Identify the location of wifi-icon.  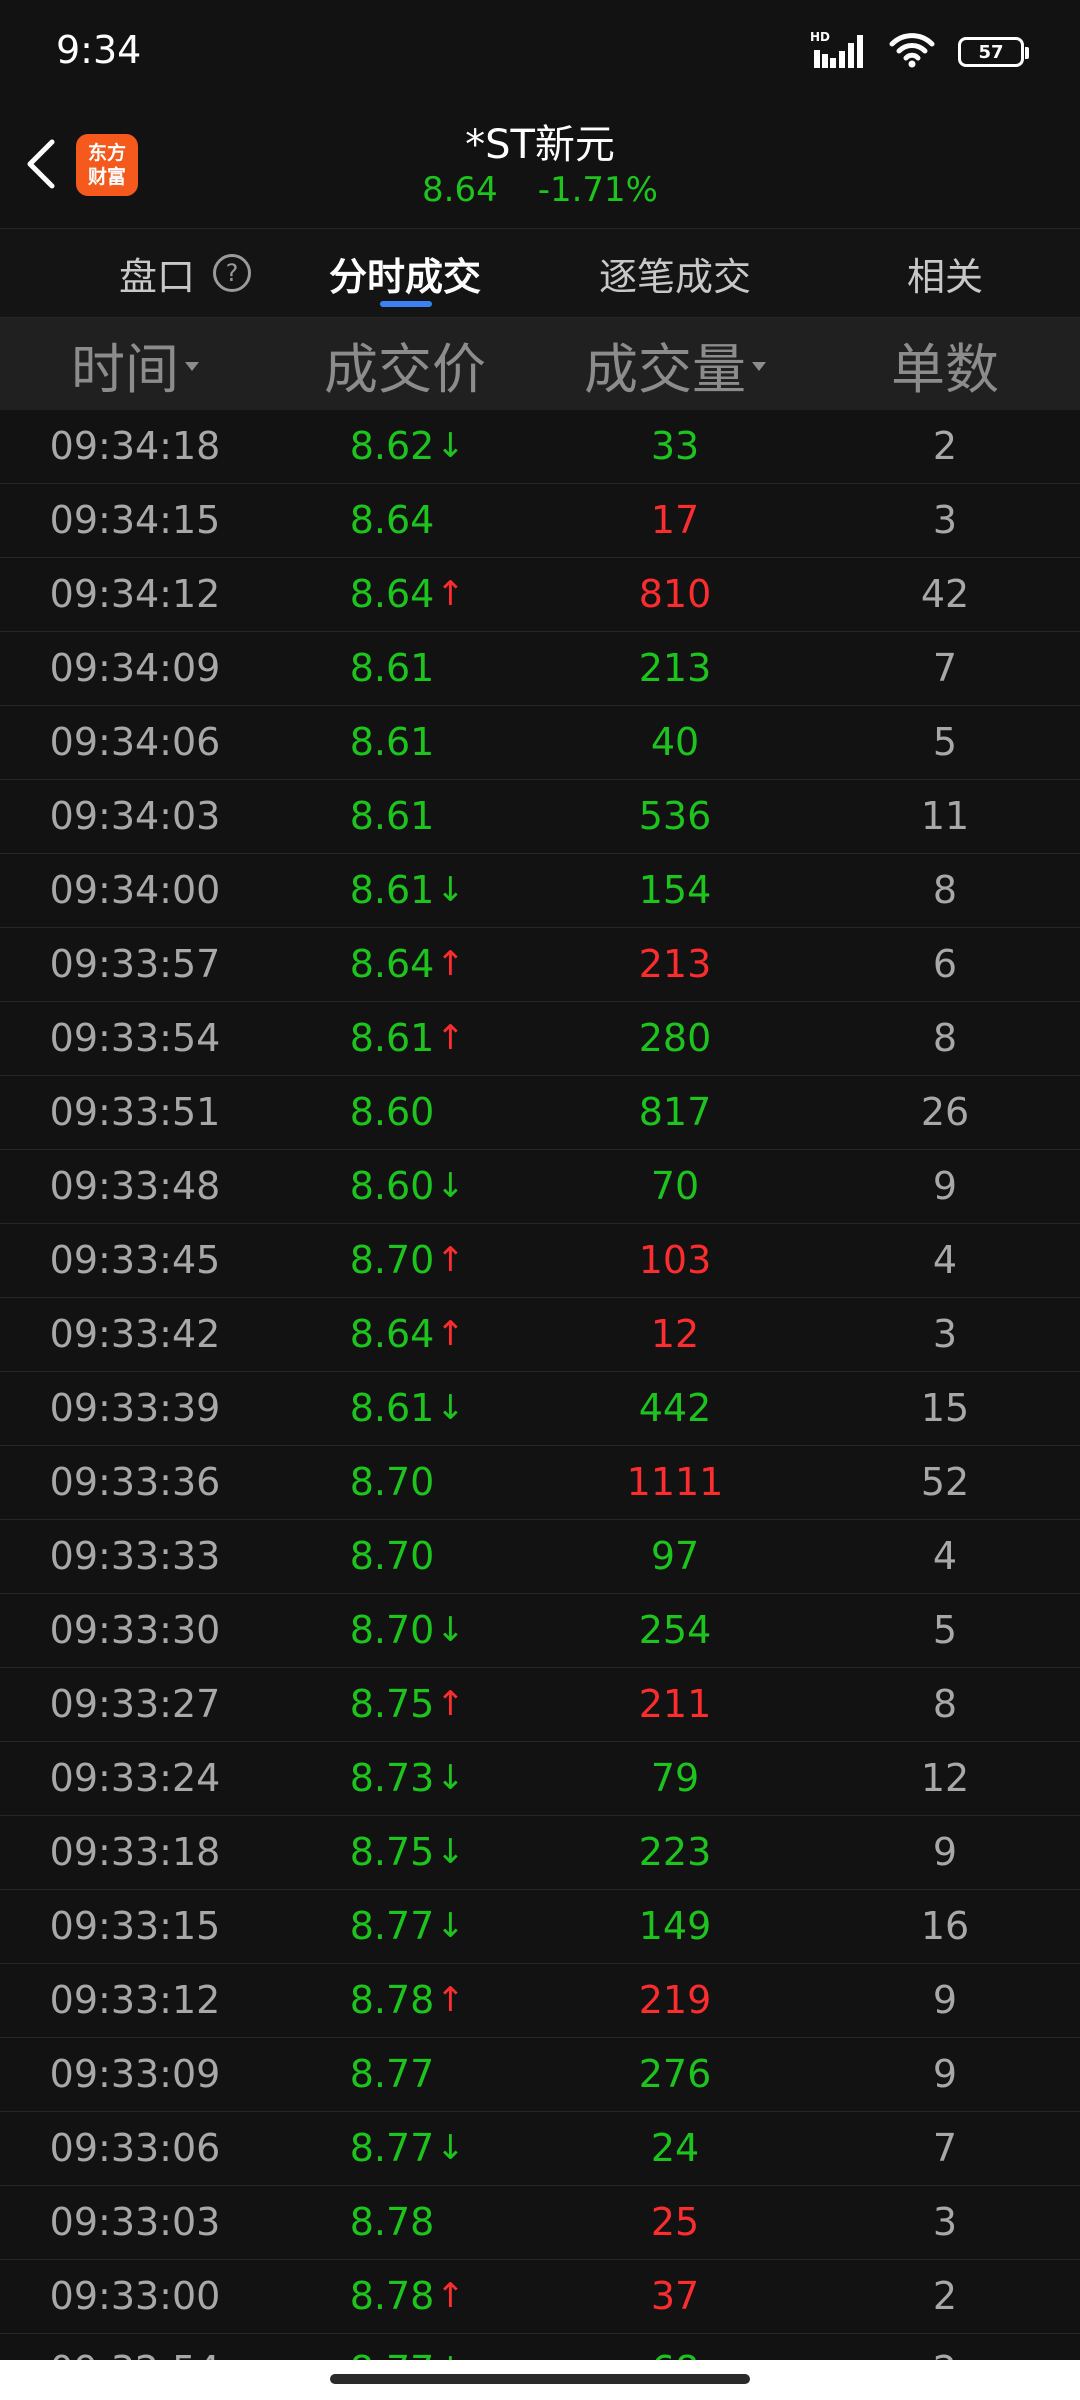
(912, 52).